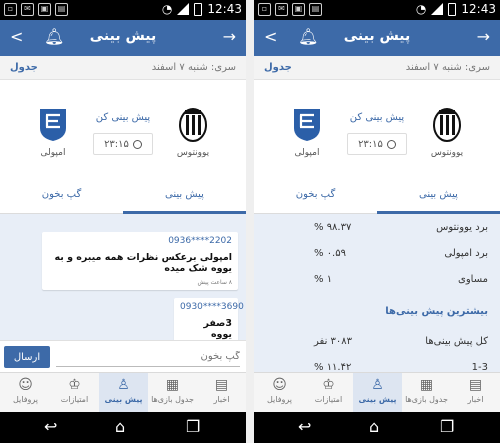 The image size is (500, 443). I want to click on empoli-logo-icon, so click(307, 125).